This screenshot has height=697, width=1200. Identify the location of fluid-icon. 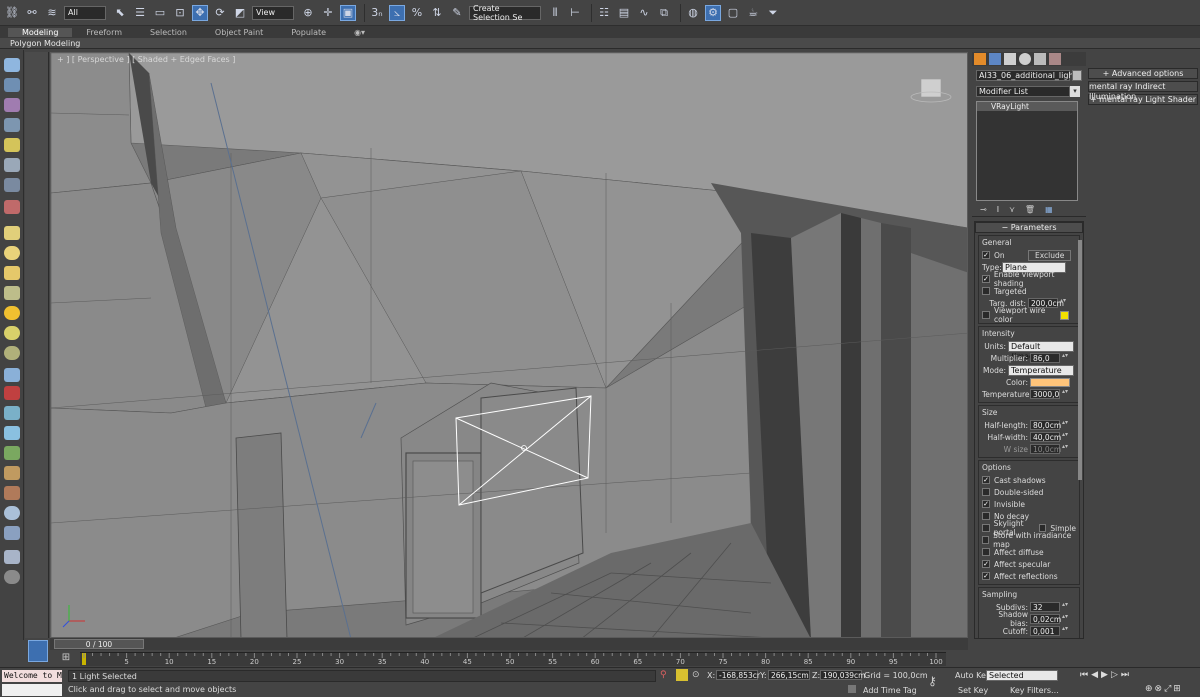
(12, 433).